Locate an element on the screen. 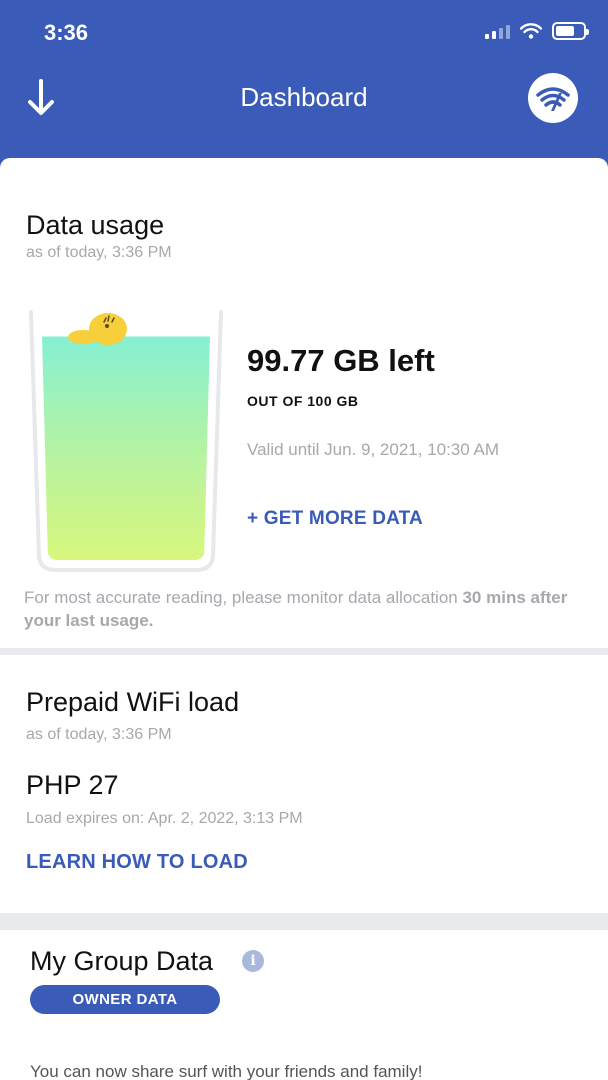 The image size is (608, 1080). duck-mascot is located at coordinates (97, 329).